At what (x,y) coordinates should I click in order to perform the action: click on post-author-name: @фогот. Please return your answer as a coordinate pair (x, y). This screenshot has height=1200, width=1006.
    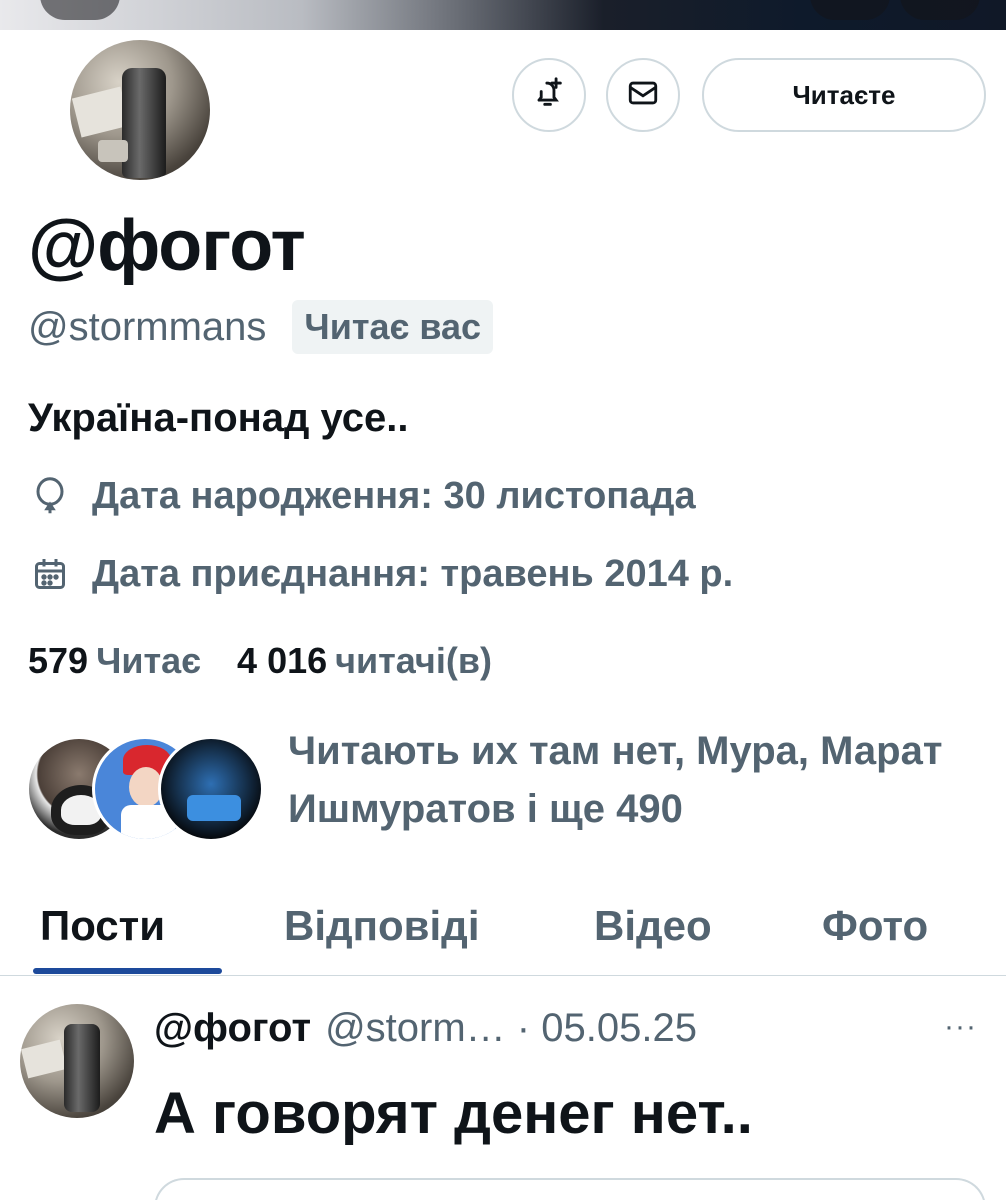
    Looking at the image, I should click on (232, 1028).